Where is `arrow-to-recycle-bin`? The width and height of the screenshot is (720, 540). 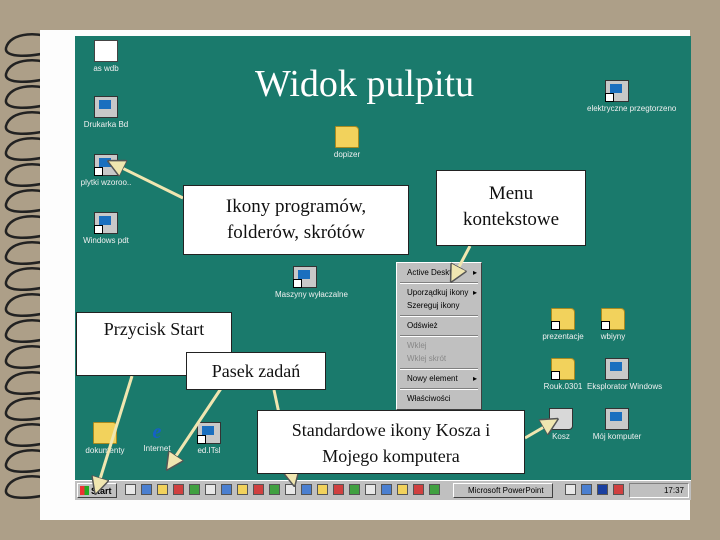 arrow-to-recycle-bin is located at coordinates (540, 430).